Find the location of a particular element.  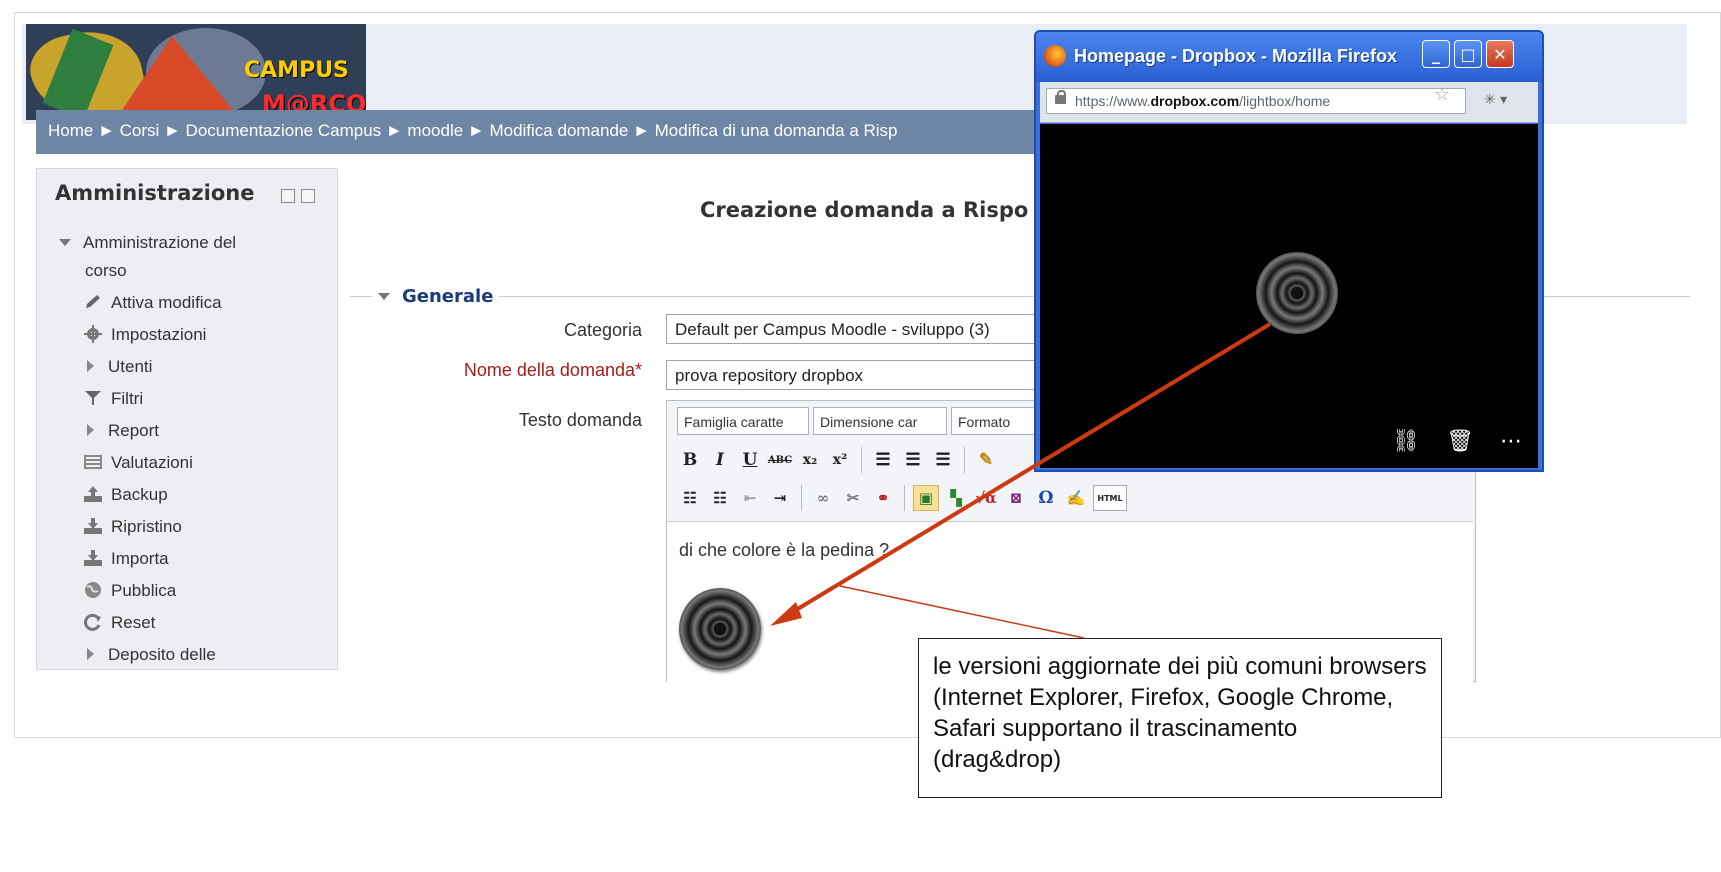

category-select: Default per Campus Moodle - sviluppo (3) is located at coordinates (876, 329).